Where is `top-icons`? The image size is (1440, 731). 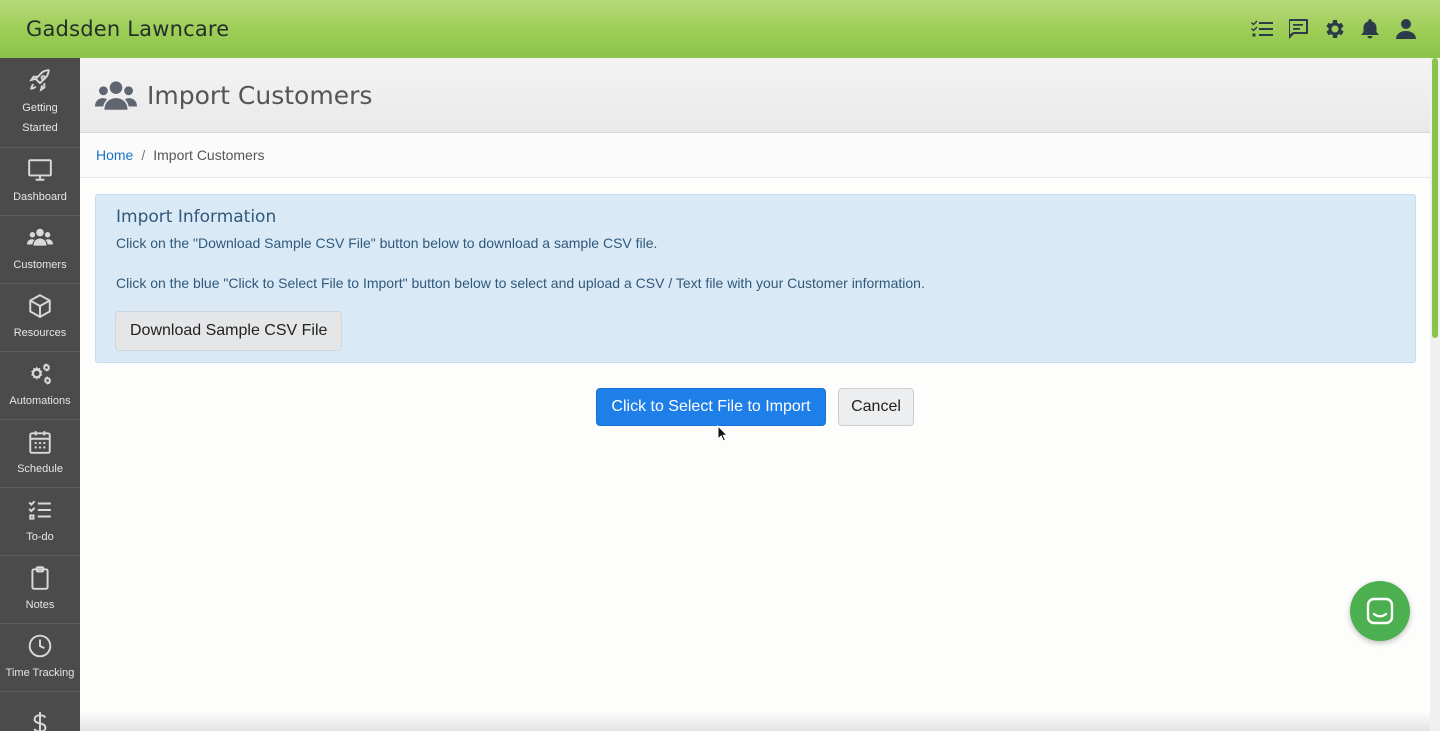 top-icons is located at coordinates (1334, 29).